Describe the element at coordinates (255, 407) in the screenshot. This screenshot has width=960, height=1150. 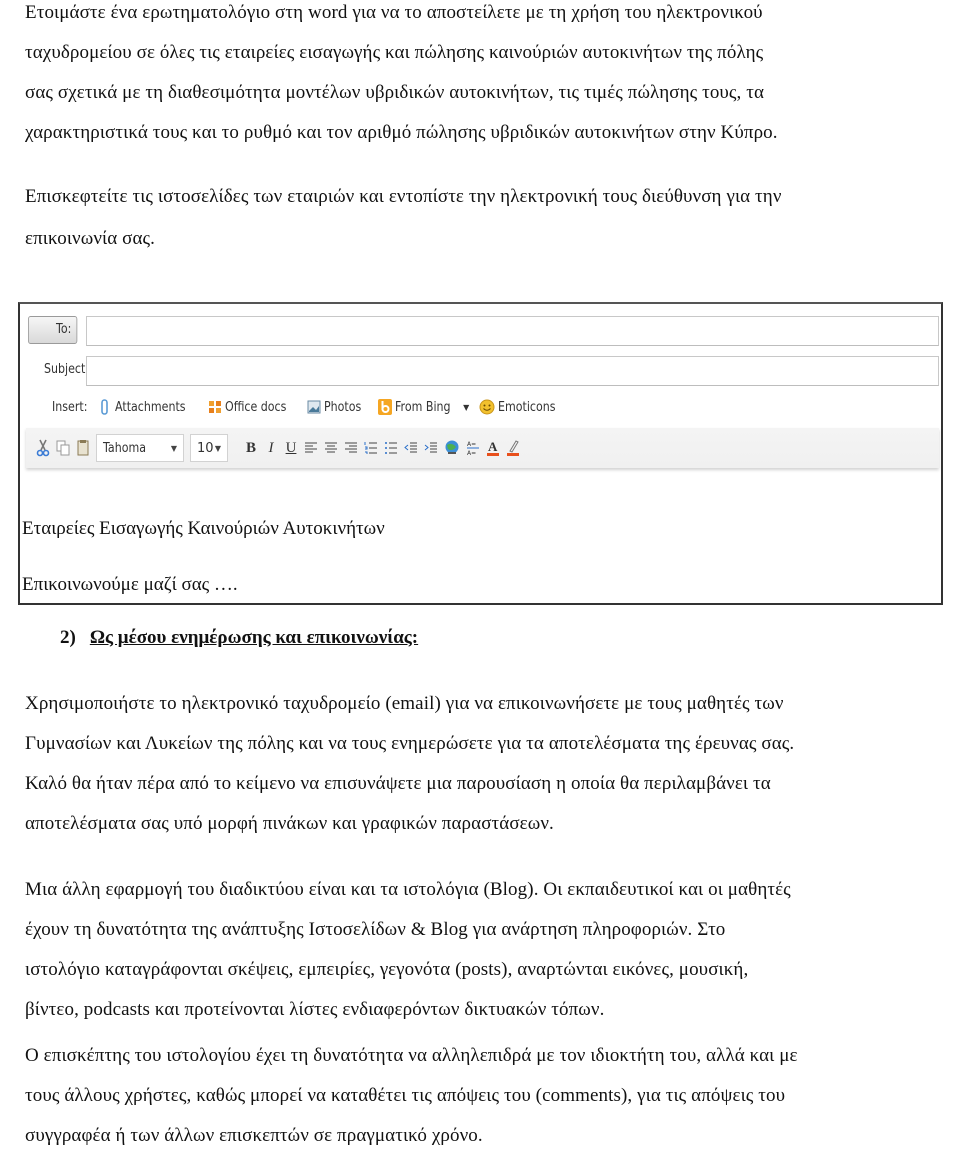
I see `insert-item-label: Office docs` at that location.